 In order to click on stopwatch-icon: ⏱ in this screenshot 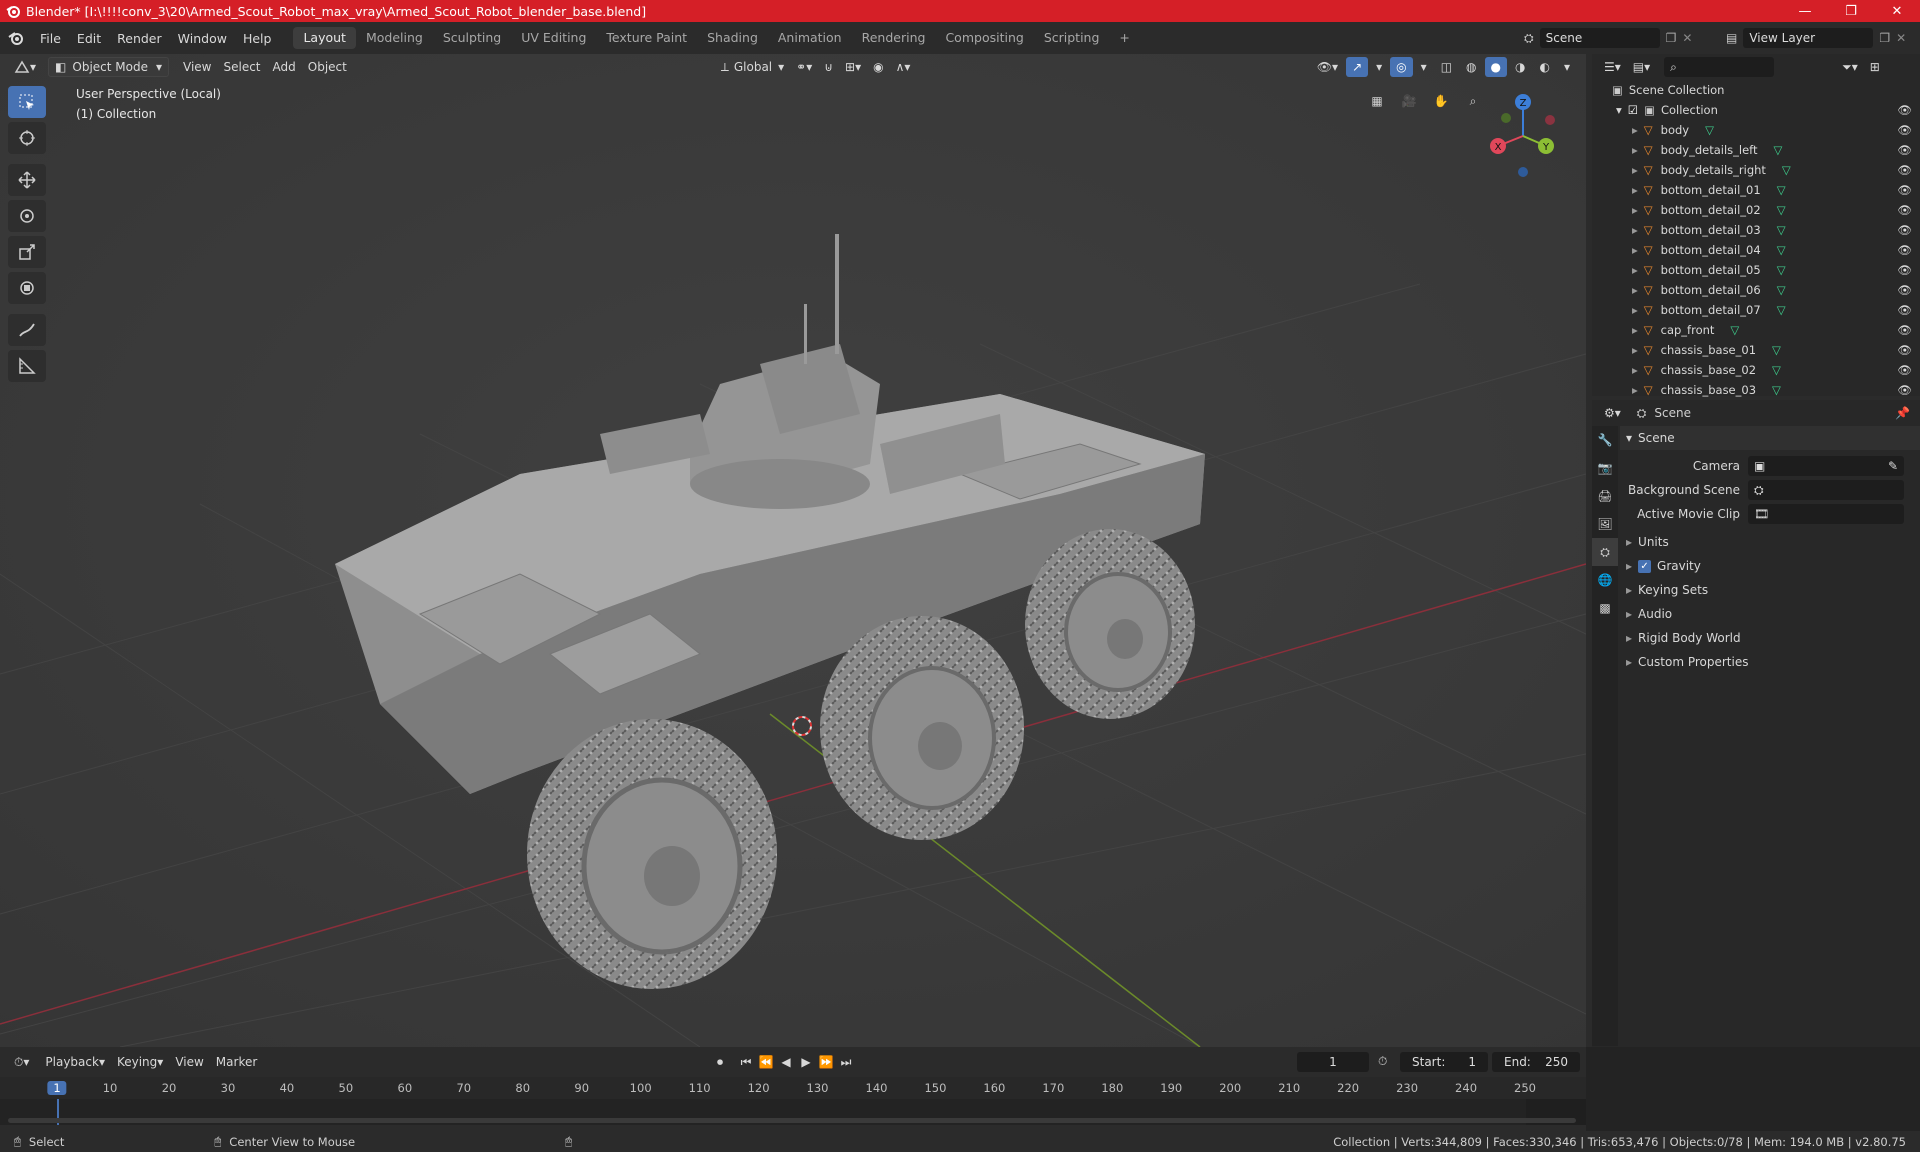, I will do `click(1382, 1061)`.